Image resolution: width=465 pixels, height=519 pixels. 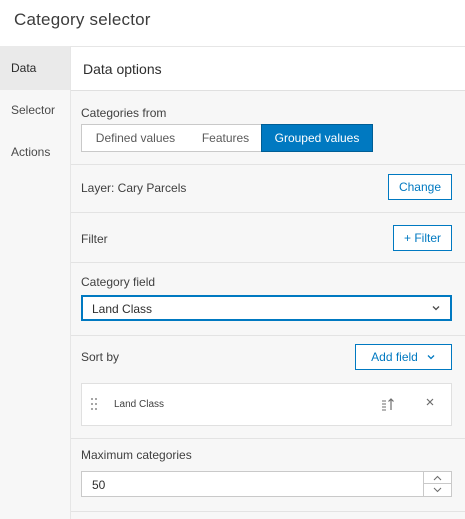 I want to click on add-field-label: Add field, so click(x=394, y=357).